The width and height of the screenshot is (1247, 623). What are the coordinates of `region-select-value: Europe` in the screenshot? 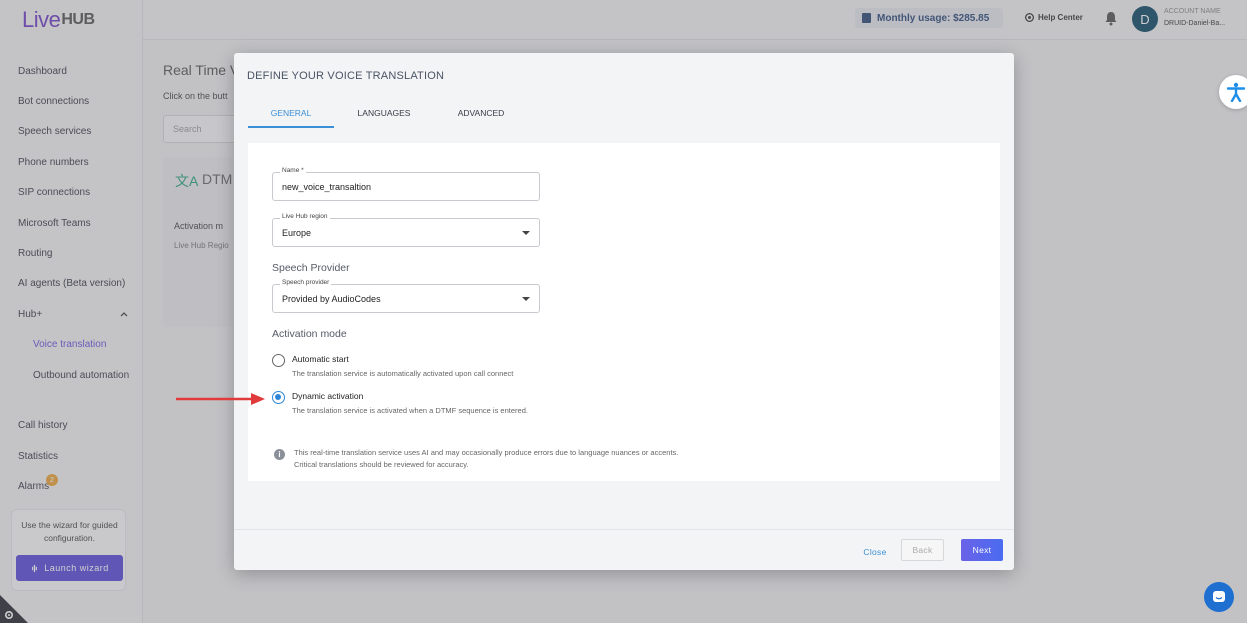 It's located at (297, 233).